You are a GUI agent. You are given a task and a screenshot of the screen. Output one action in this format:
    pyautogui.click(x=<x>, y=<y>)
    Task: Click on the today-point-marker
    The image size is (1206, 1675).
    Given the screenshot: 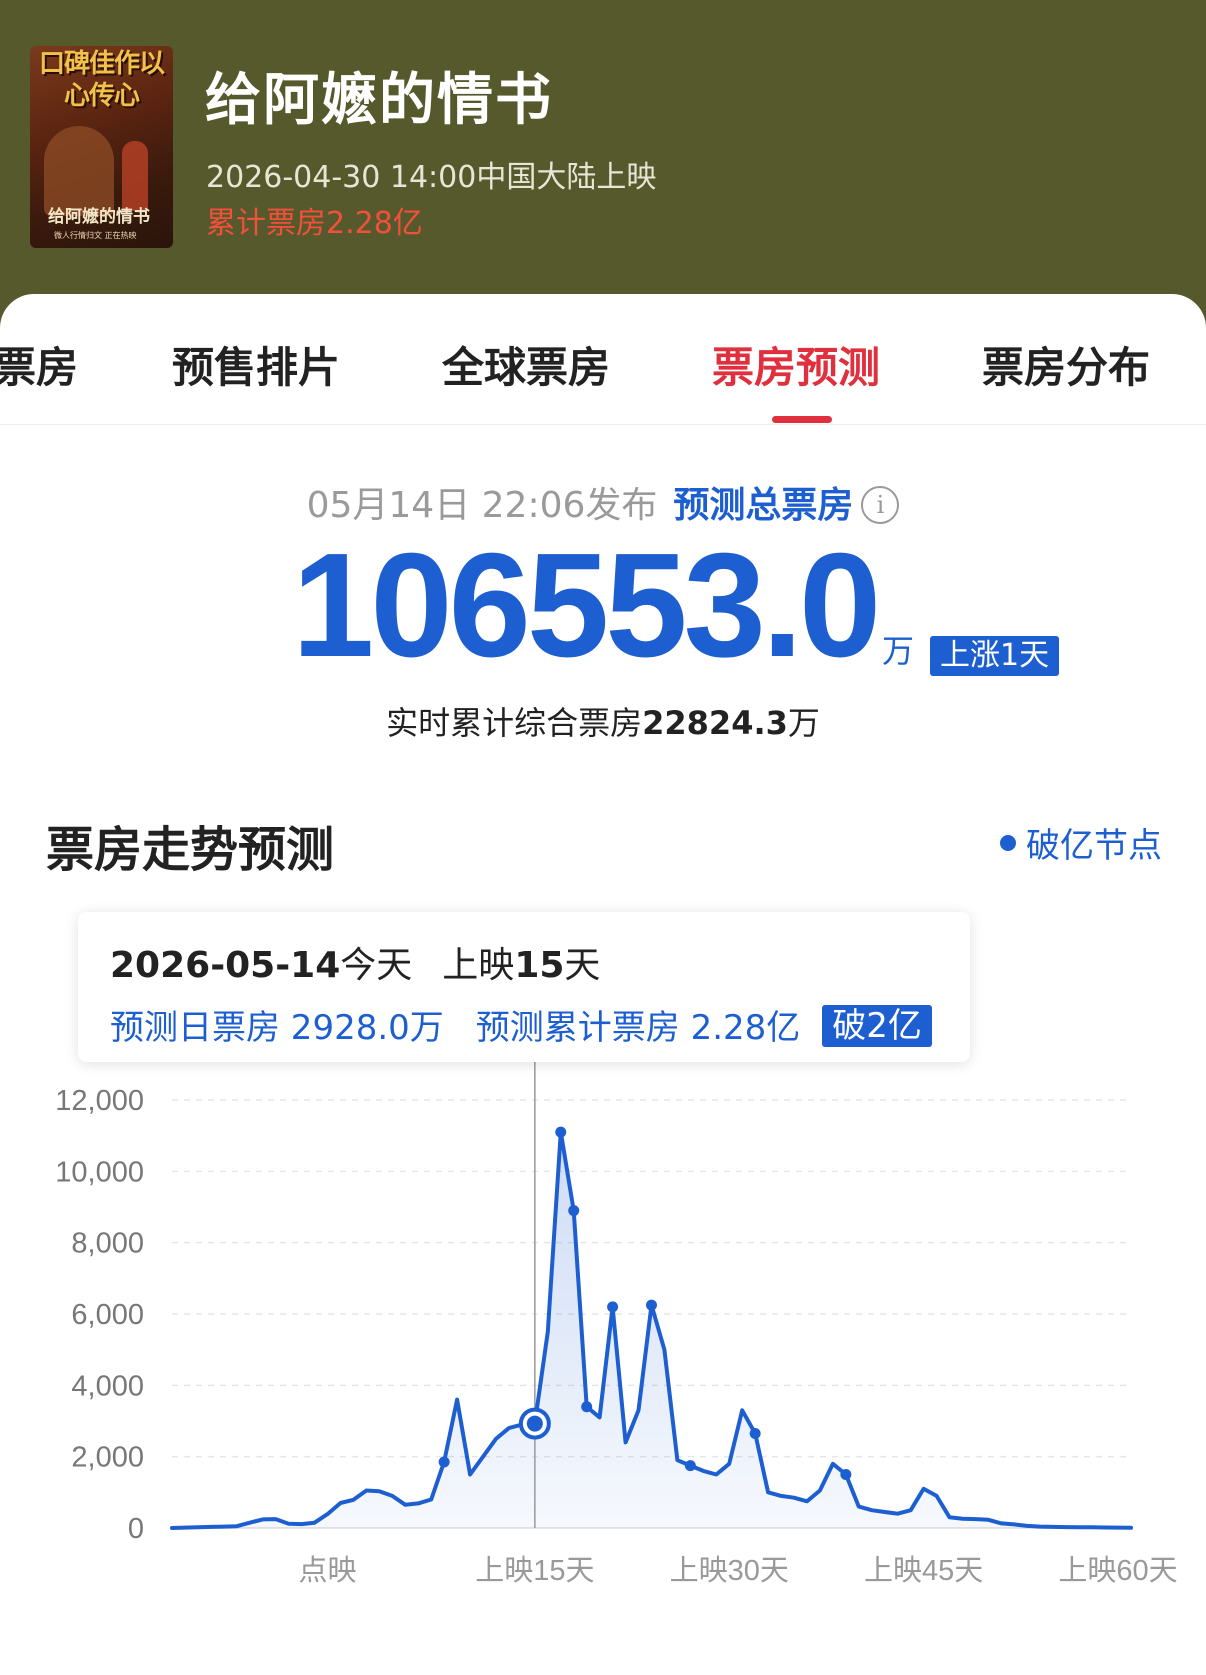 What is the action you would take?
    pyautogui.click(x=534, y=1423)
    